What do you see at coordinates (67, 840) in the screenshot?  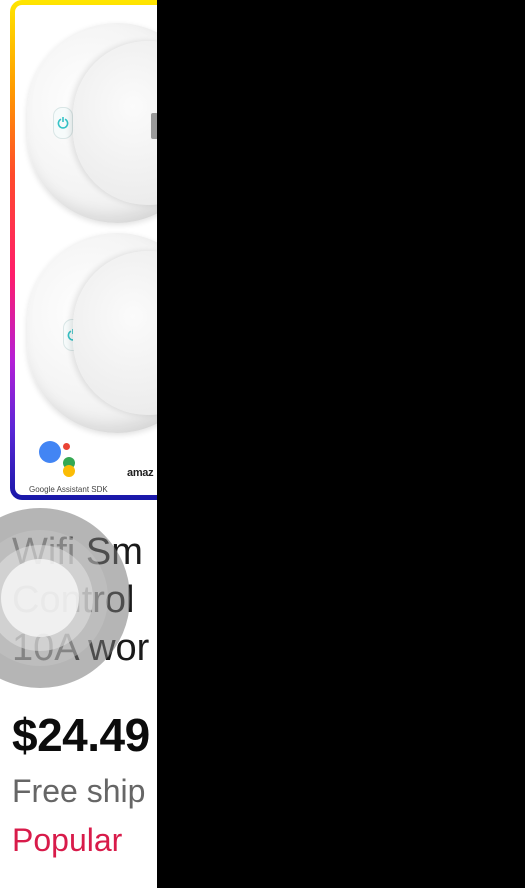 I see `popular-badge: Popular` at bounding box center [67, 840].